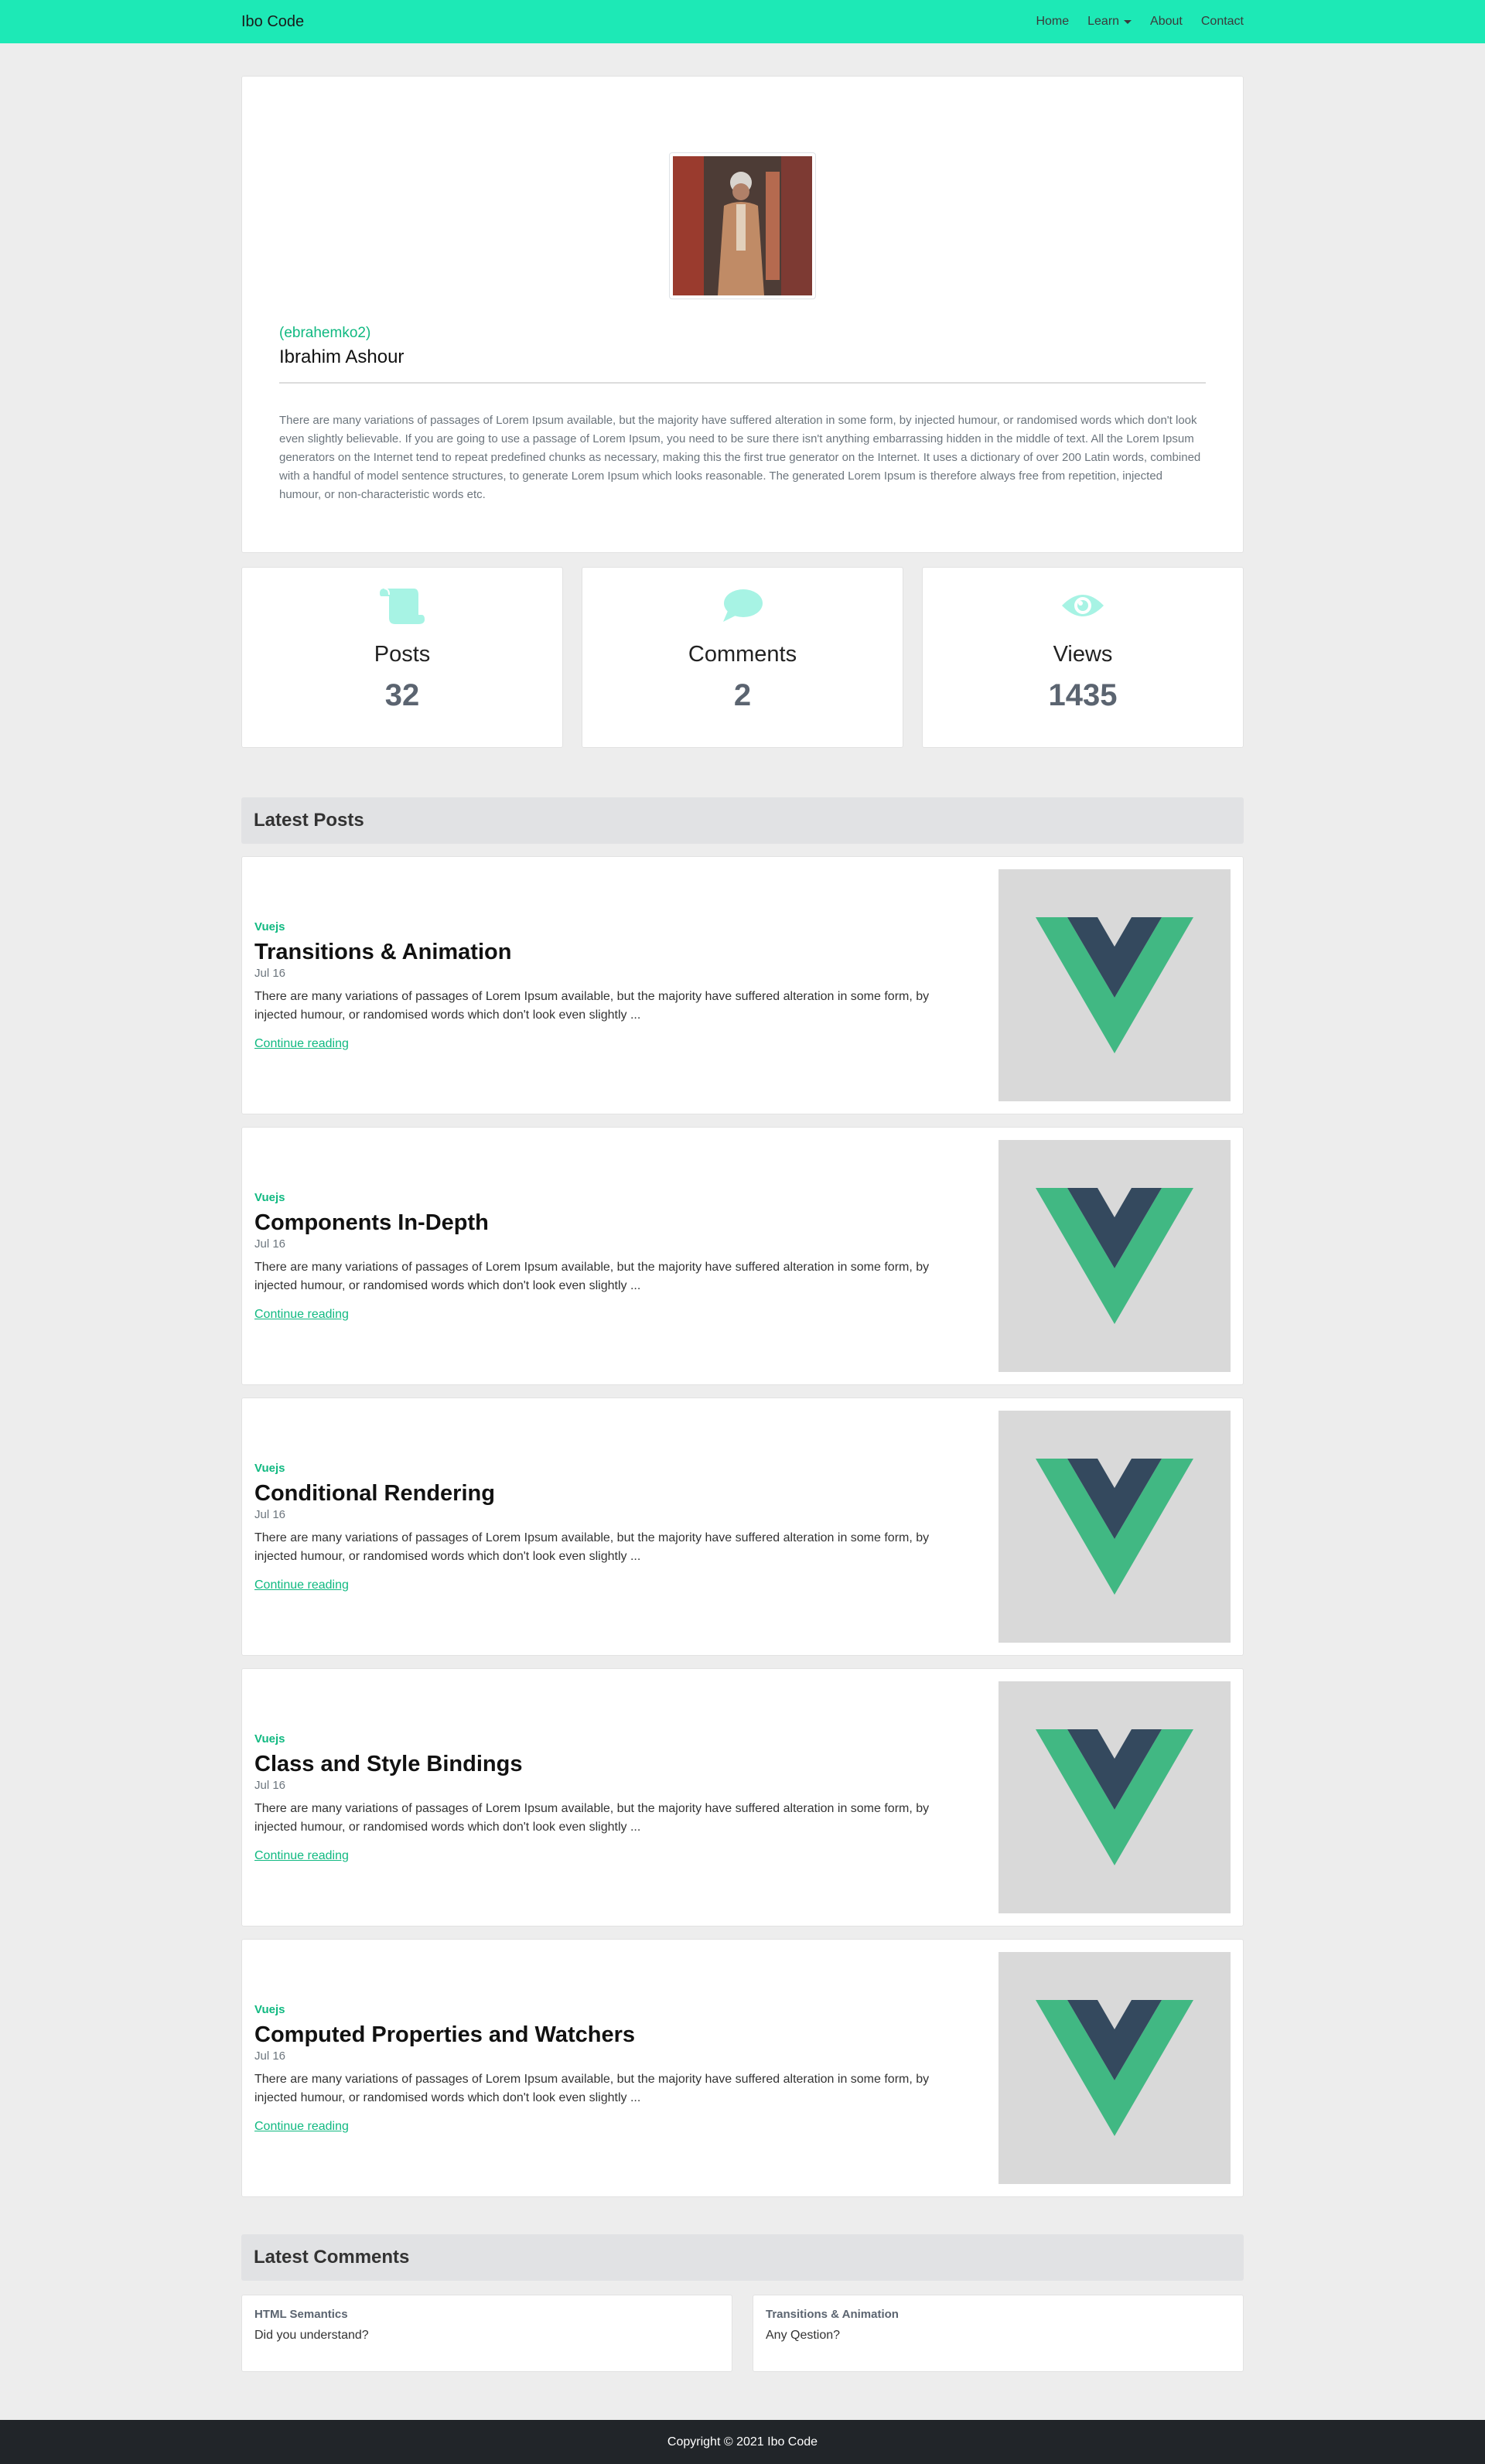  Describe the element at coordinates (614, 1765) in the screenshot. I see `post-title: Class and Style Bindings` at that location.